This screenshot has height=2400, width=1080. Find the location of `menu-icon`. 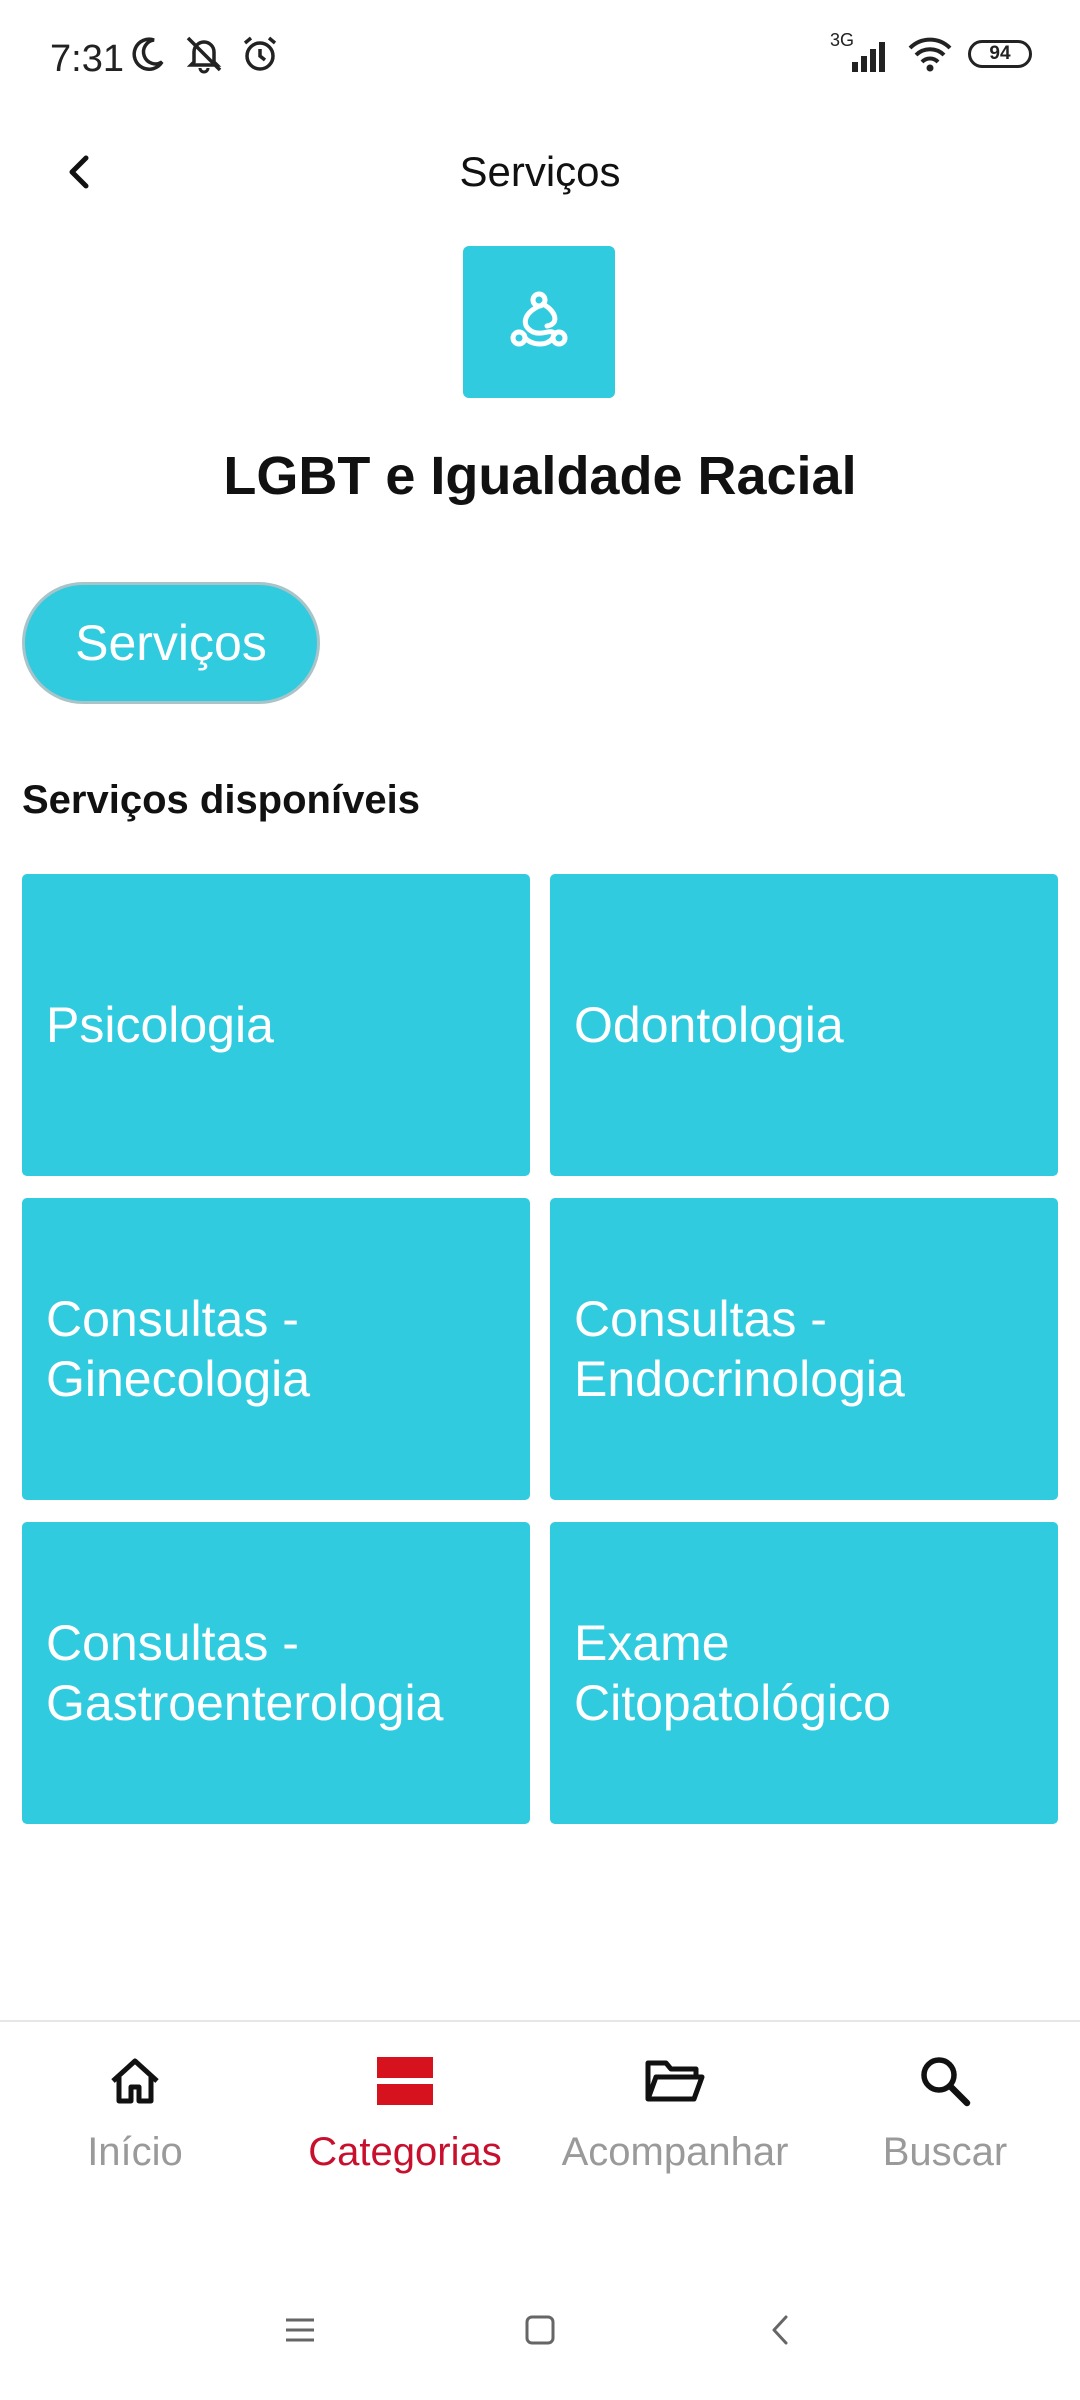

menu-icon is located at coordinates (300, 2330).